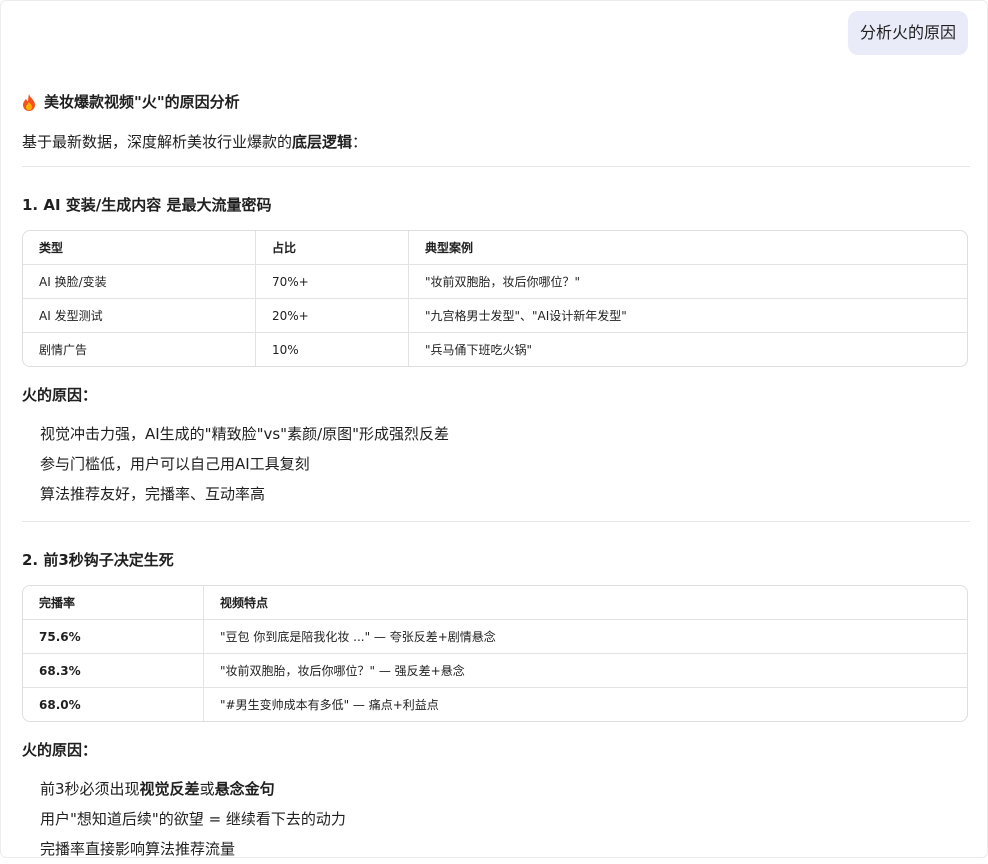  Describe the element at coordinates (585, 637) in the screenshot. I see `table-cell: "豆包 你到底是陪我化妆 ..." — 夸张反差+剧情悬念` at that location.